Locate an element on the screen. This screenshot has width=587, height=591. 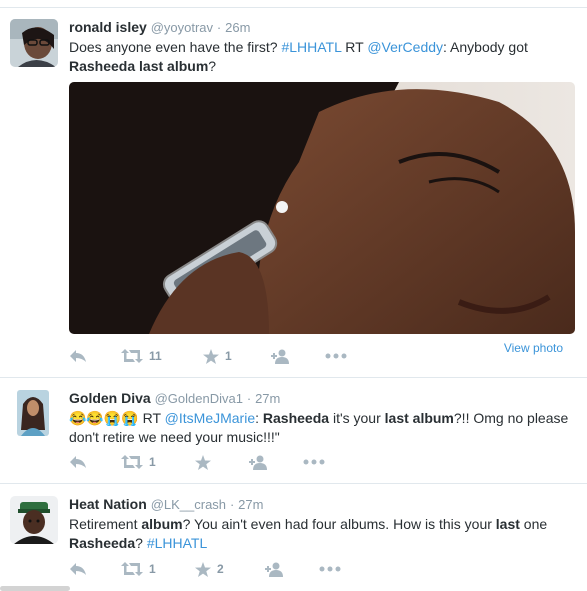
text-segment: : Anybody got is located at coordinates (485, 47).